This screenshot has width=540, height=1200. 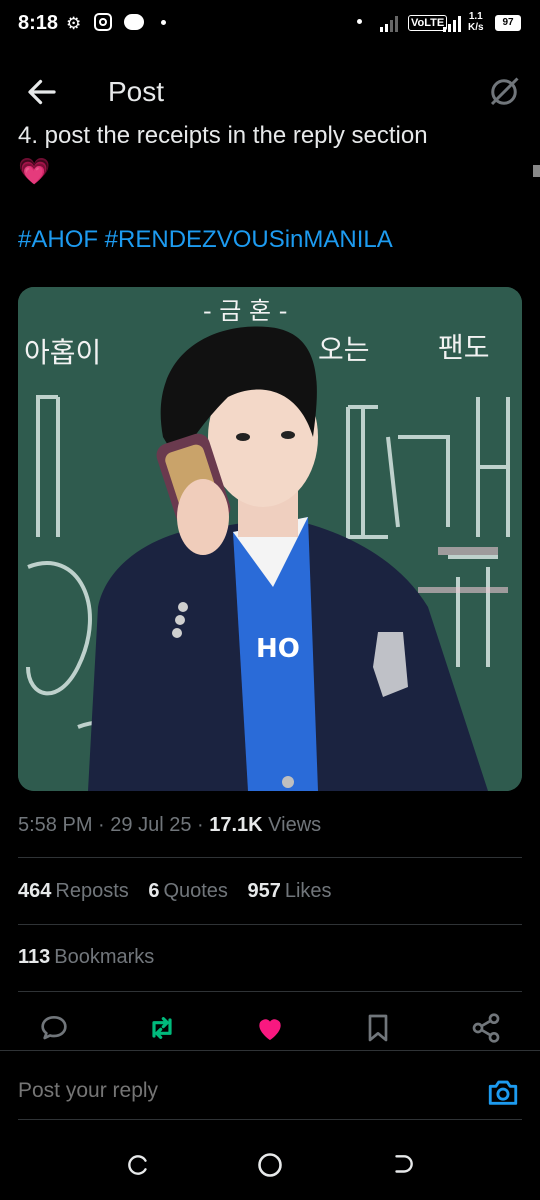 I want to click on reply-icon, so click(x=54, y=1028).